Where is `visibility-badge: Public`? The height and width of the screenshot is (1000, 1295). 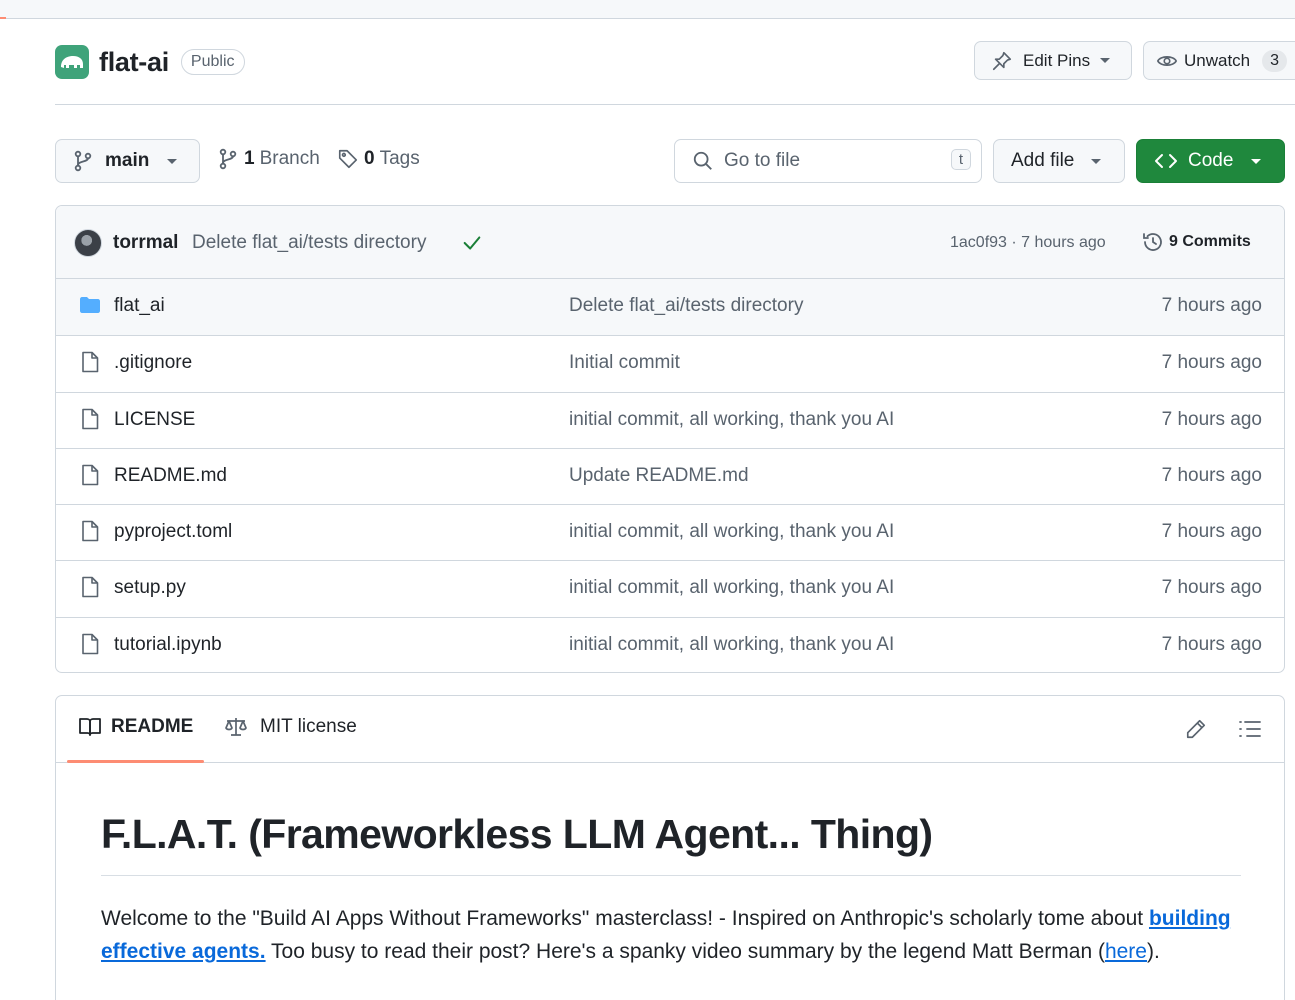
visibility-badge: Public is located at coordinates (212, 62).